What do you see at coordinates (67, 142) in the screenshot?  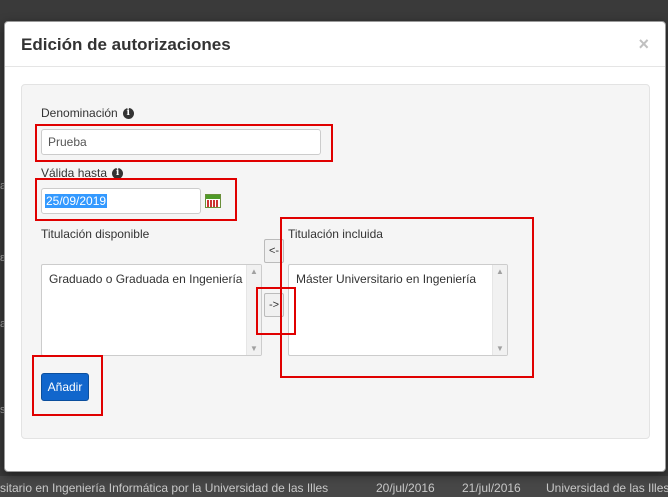 I see `denominacion-value: Prueba` at bounding box center [67, 142].